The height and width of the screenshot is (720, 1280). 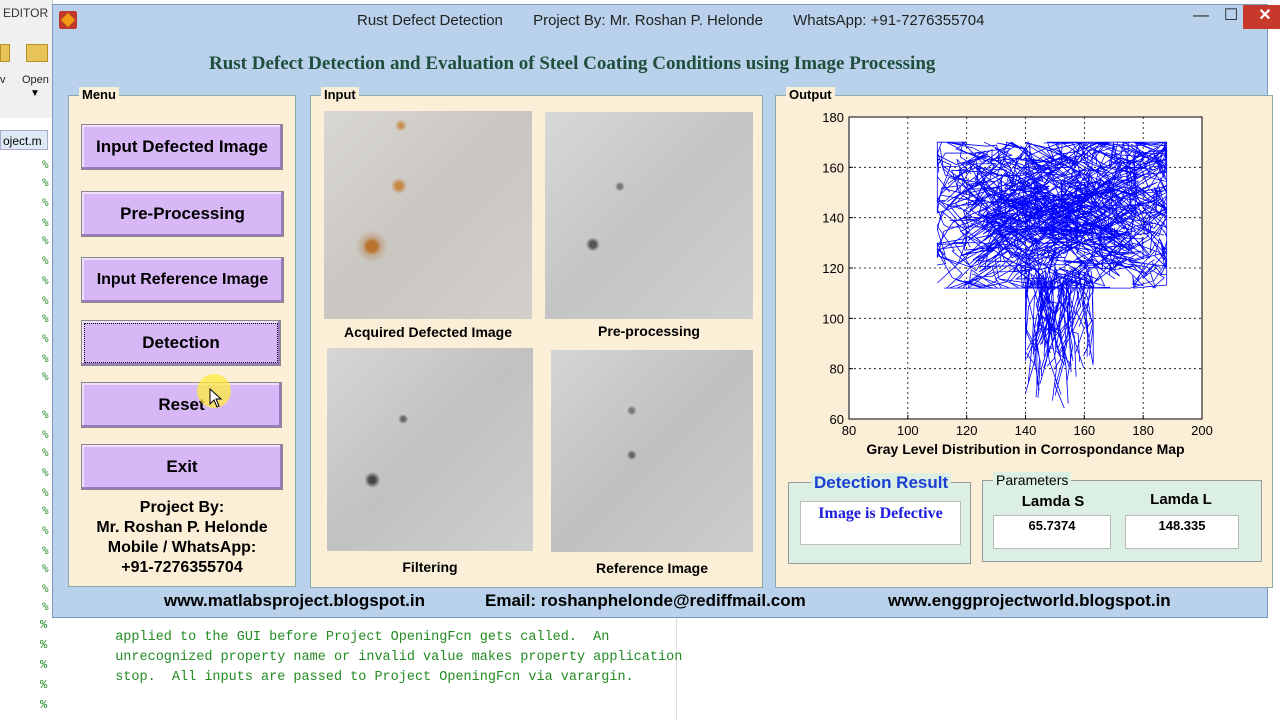 I want to click on parameters-panel-title: Parameters, so click(x=1032, y=480).